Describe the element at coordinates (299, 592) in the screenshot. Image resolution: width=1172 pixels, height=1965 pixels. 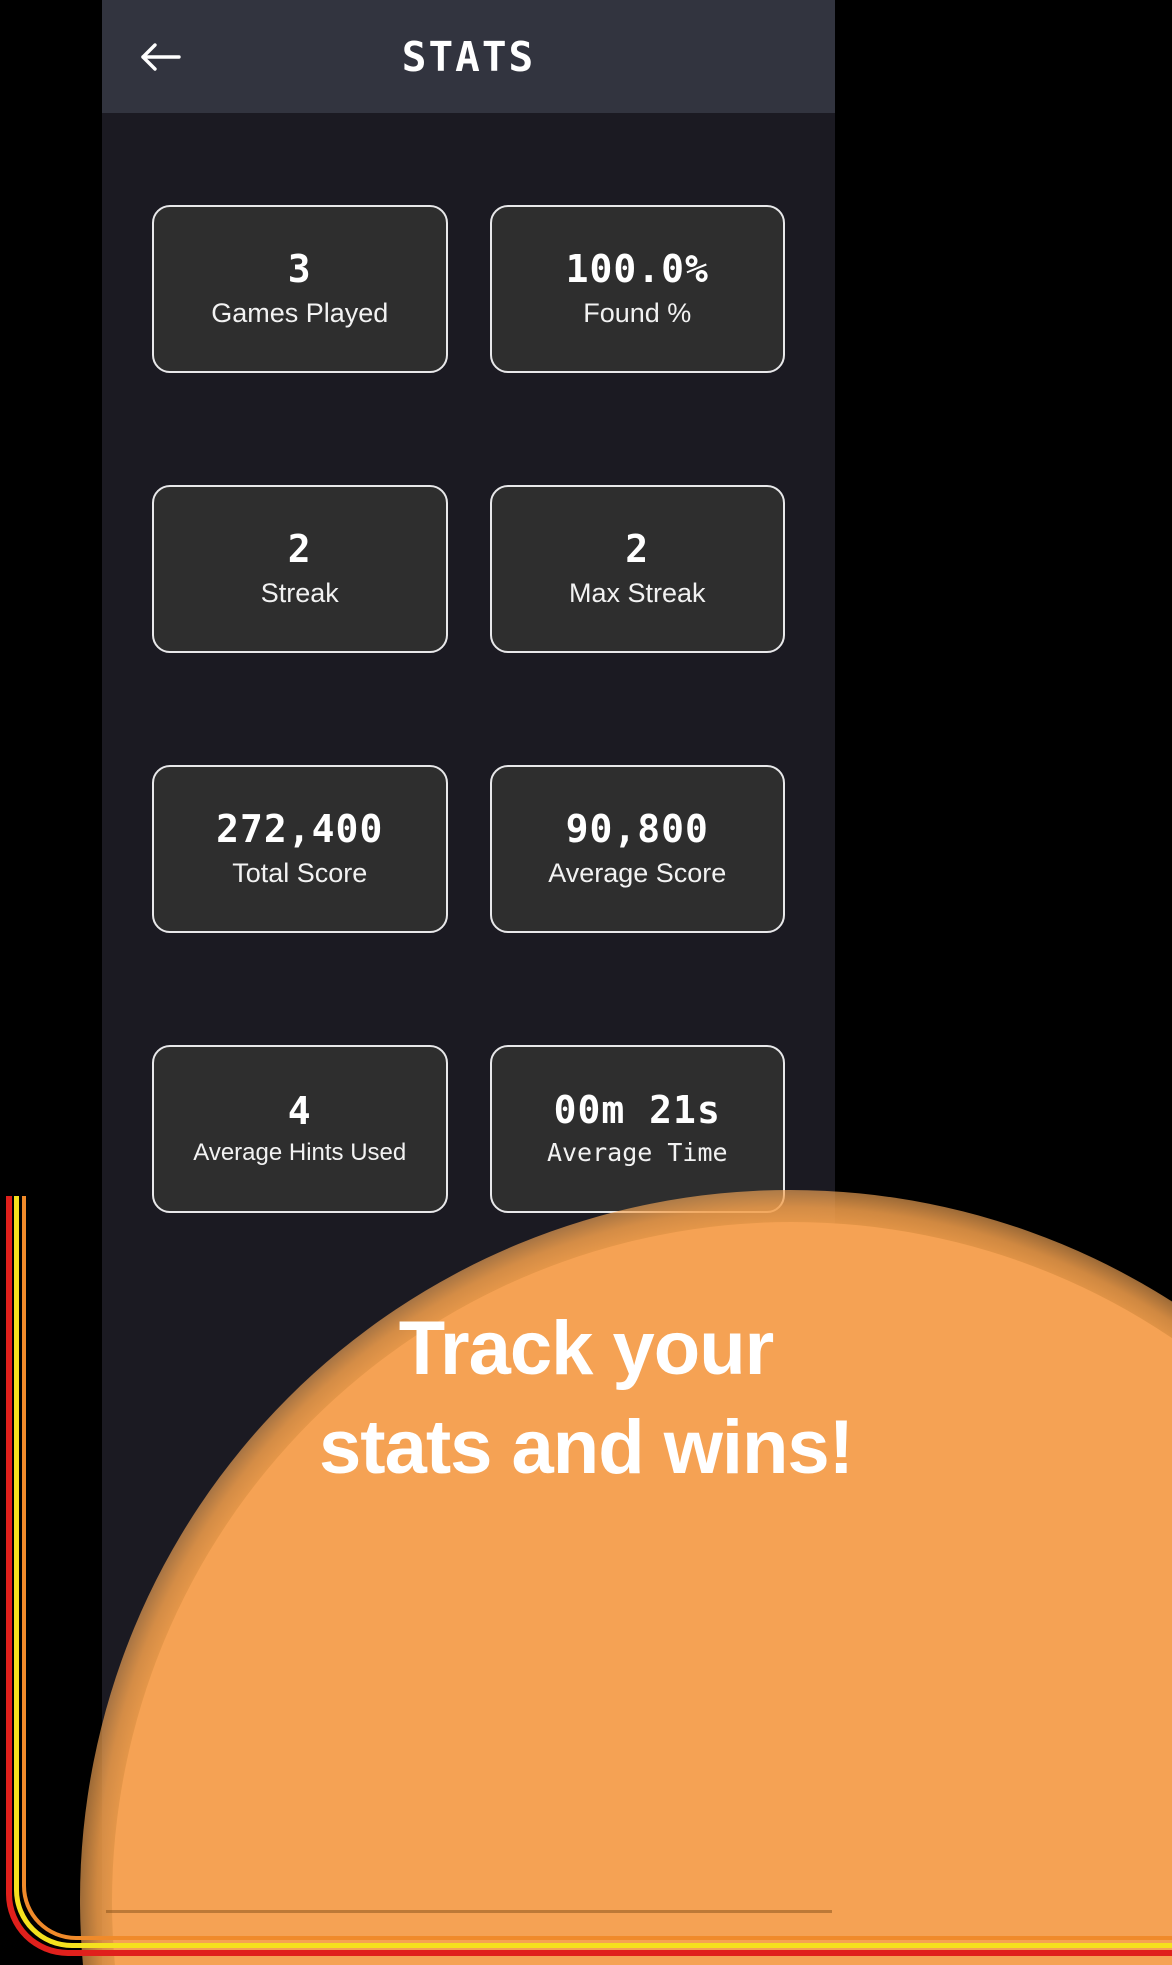
I see `stat-label: Streak` at that location.